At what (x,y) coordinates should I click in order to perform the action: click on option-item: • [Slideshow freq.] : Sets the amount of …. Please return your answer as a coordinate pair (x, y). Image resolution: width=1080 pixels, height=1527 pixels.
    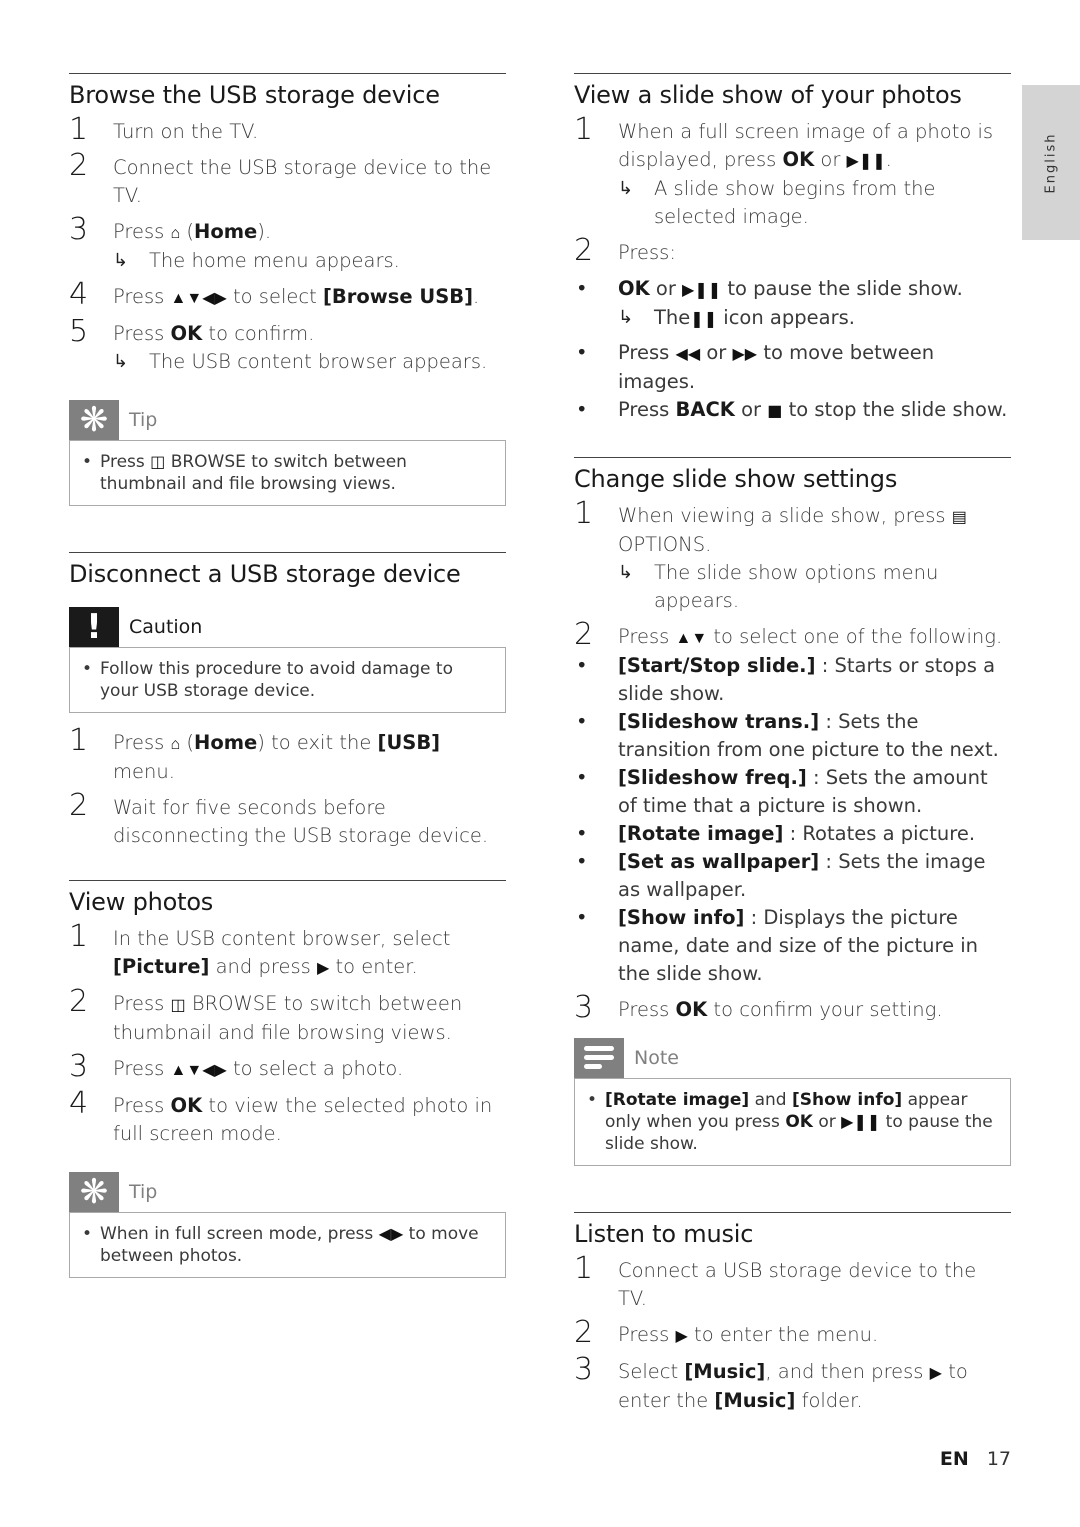
    Looking at the image, I should click on (792, 792).